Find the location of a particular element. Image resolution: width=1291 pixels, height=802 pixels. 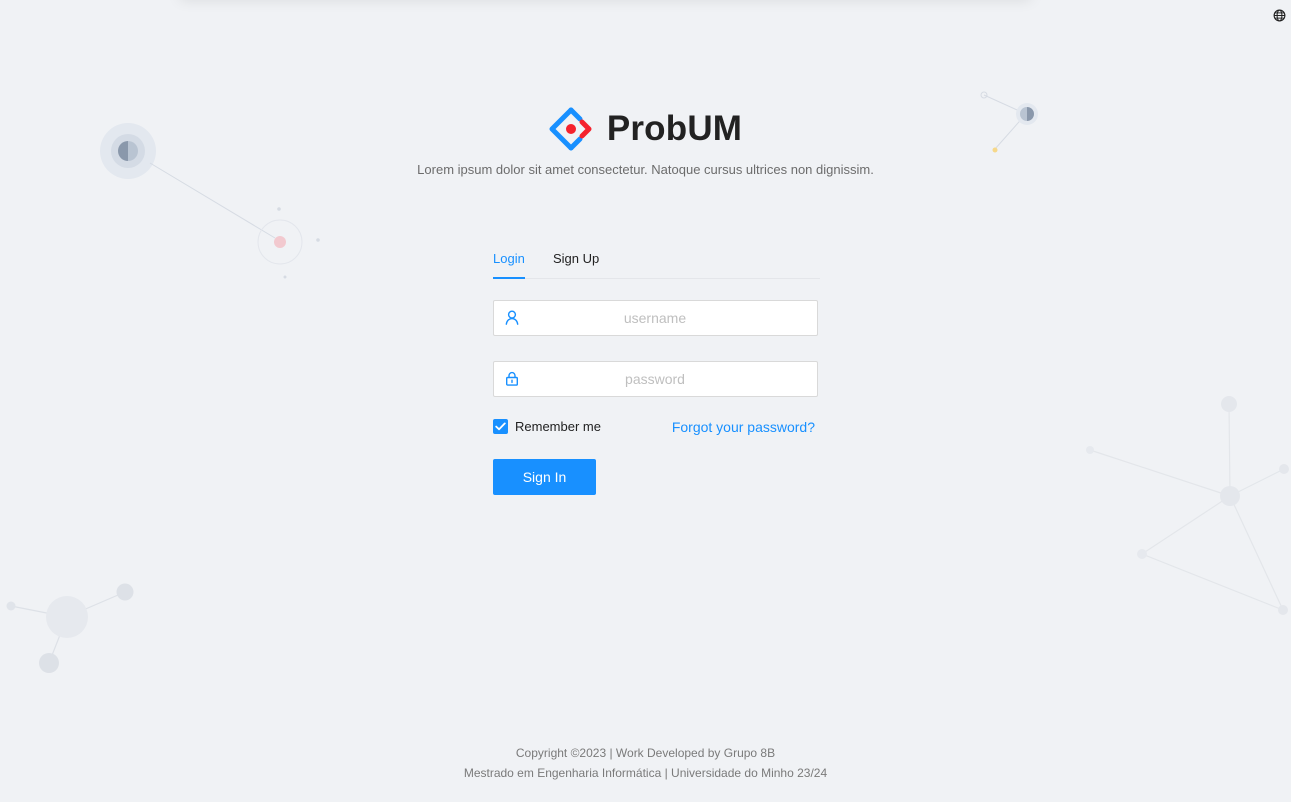

lock-icon is located at coordinates (512, 378).